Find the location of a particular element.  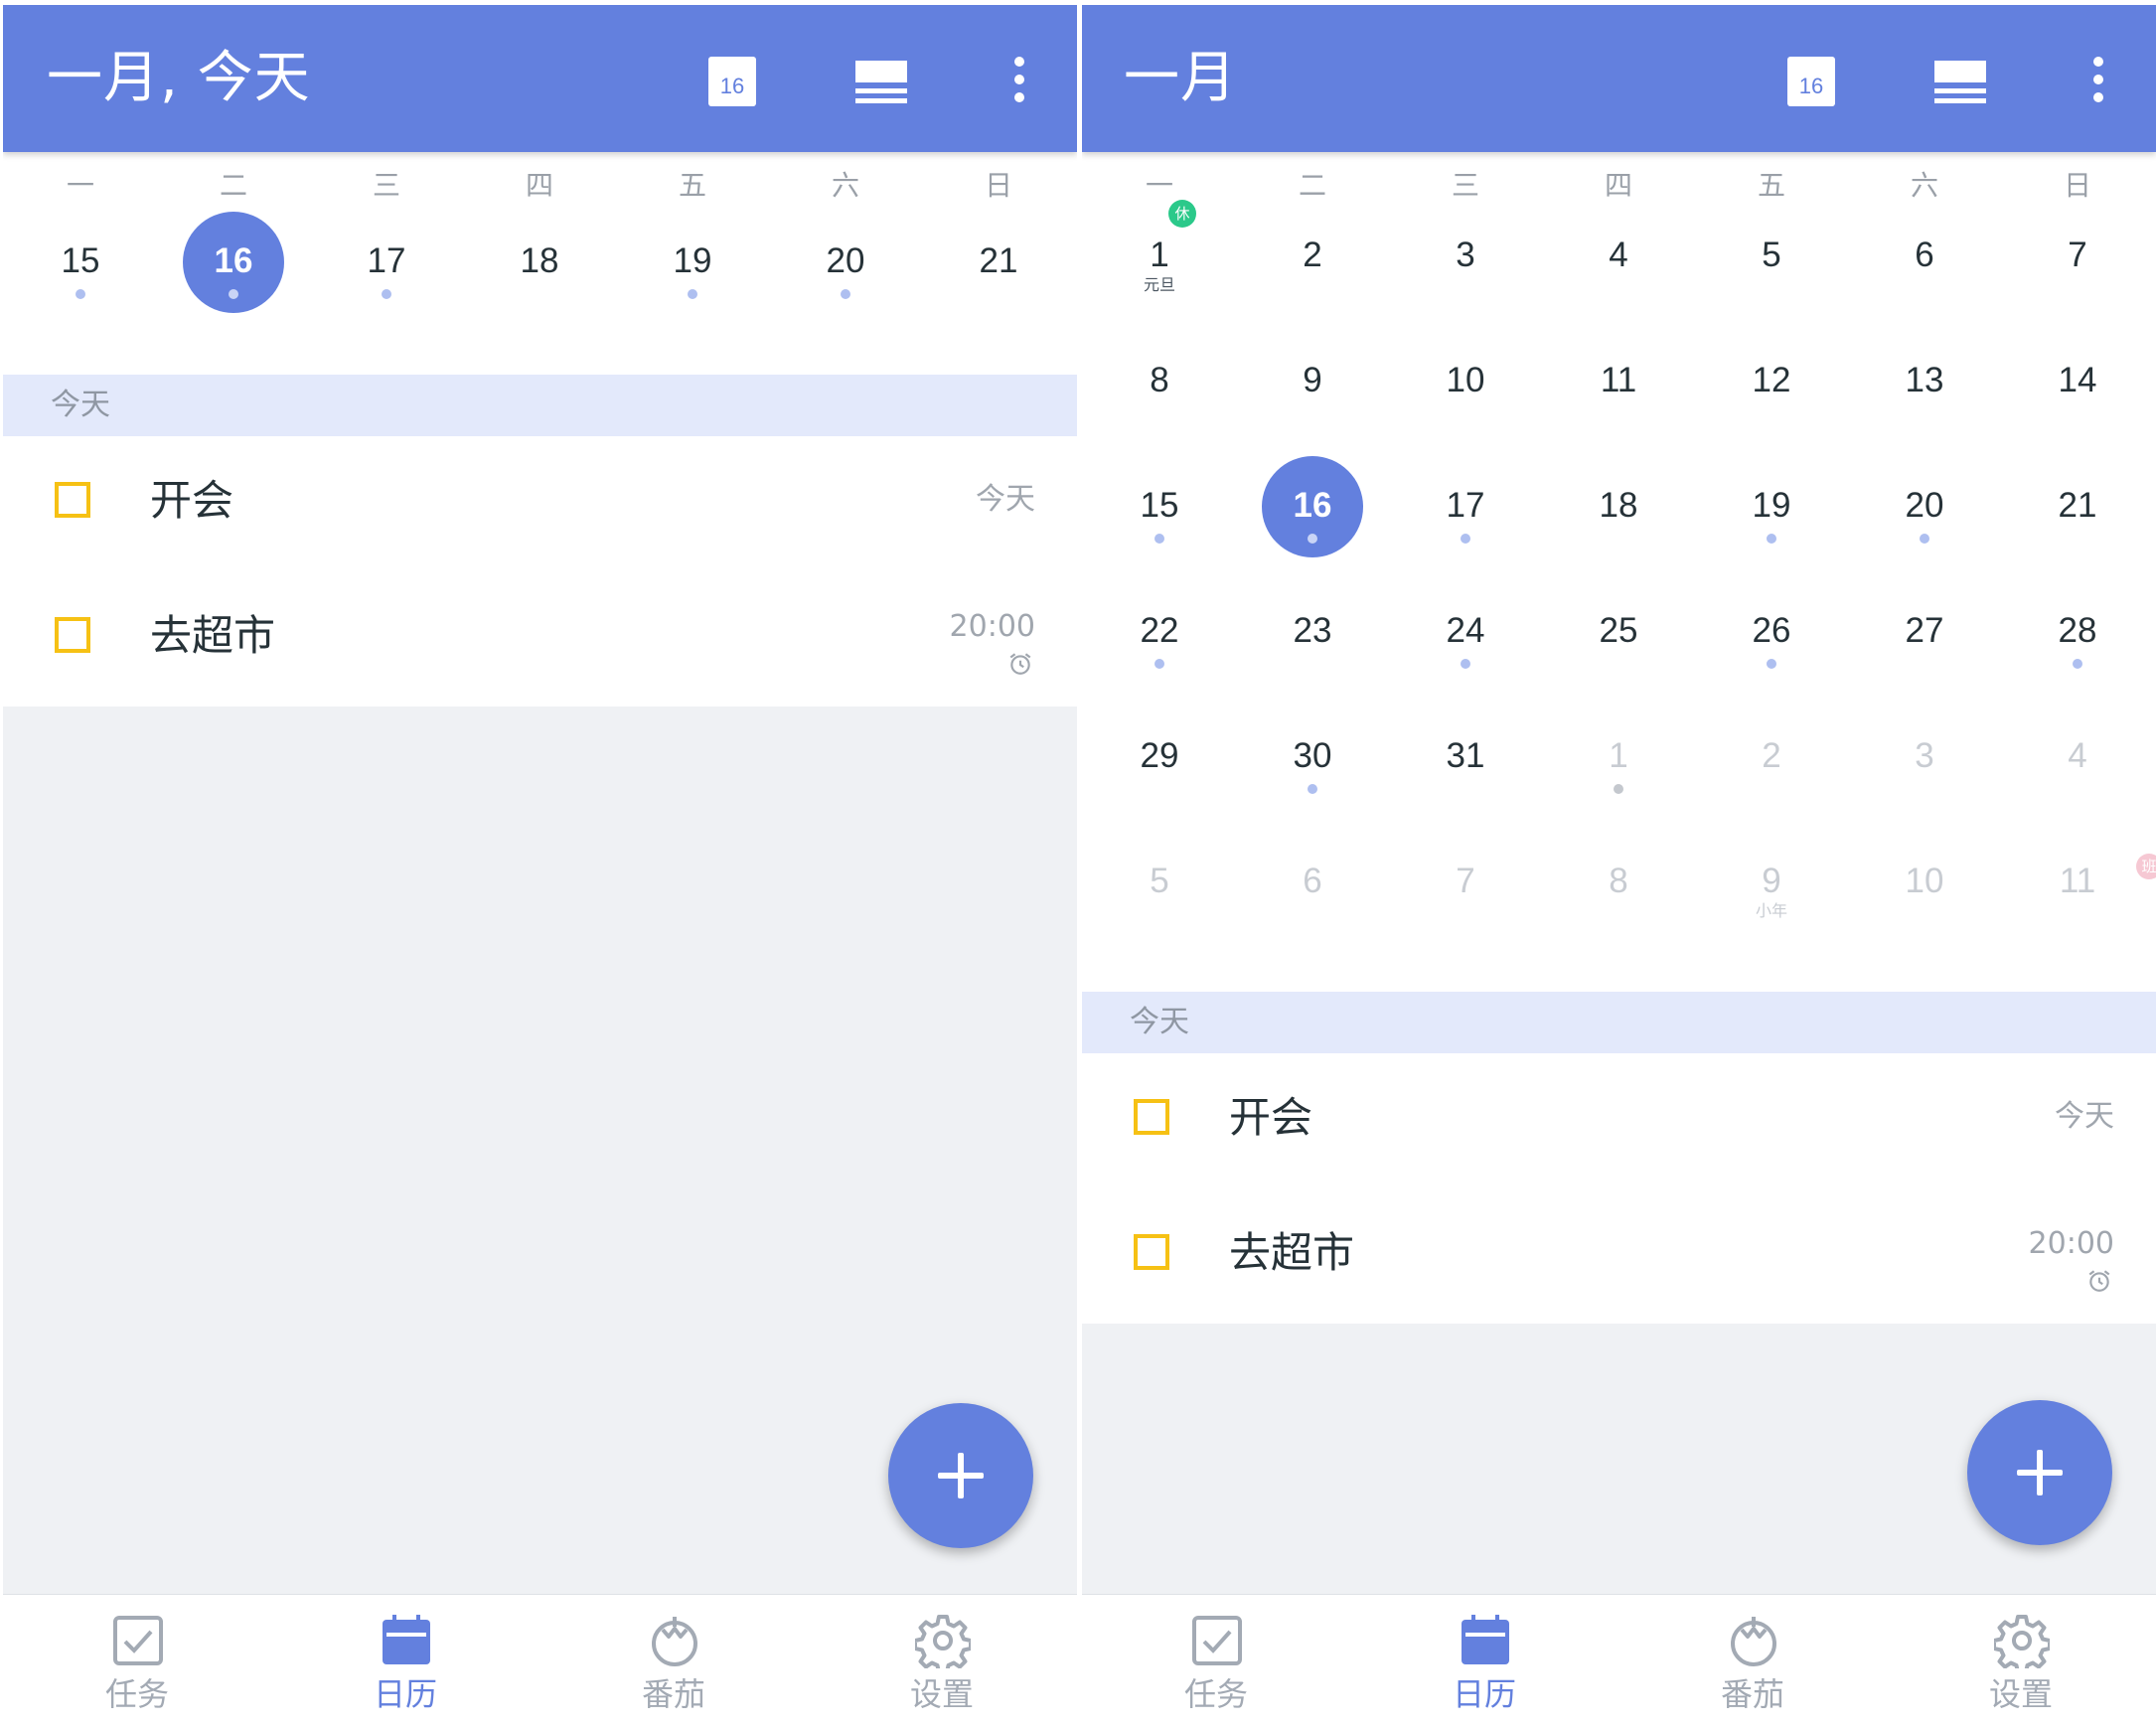

day-number: 11 is located at coordinates (2077, 881).